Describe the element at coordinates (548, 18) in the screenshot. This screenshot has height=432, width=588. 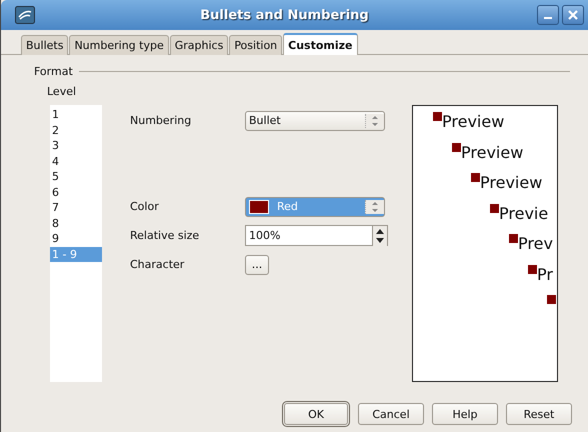
I see `minimize-icon` at that location.